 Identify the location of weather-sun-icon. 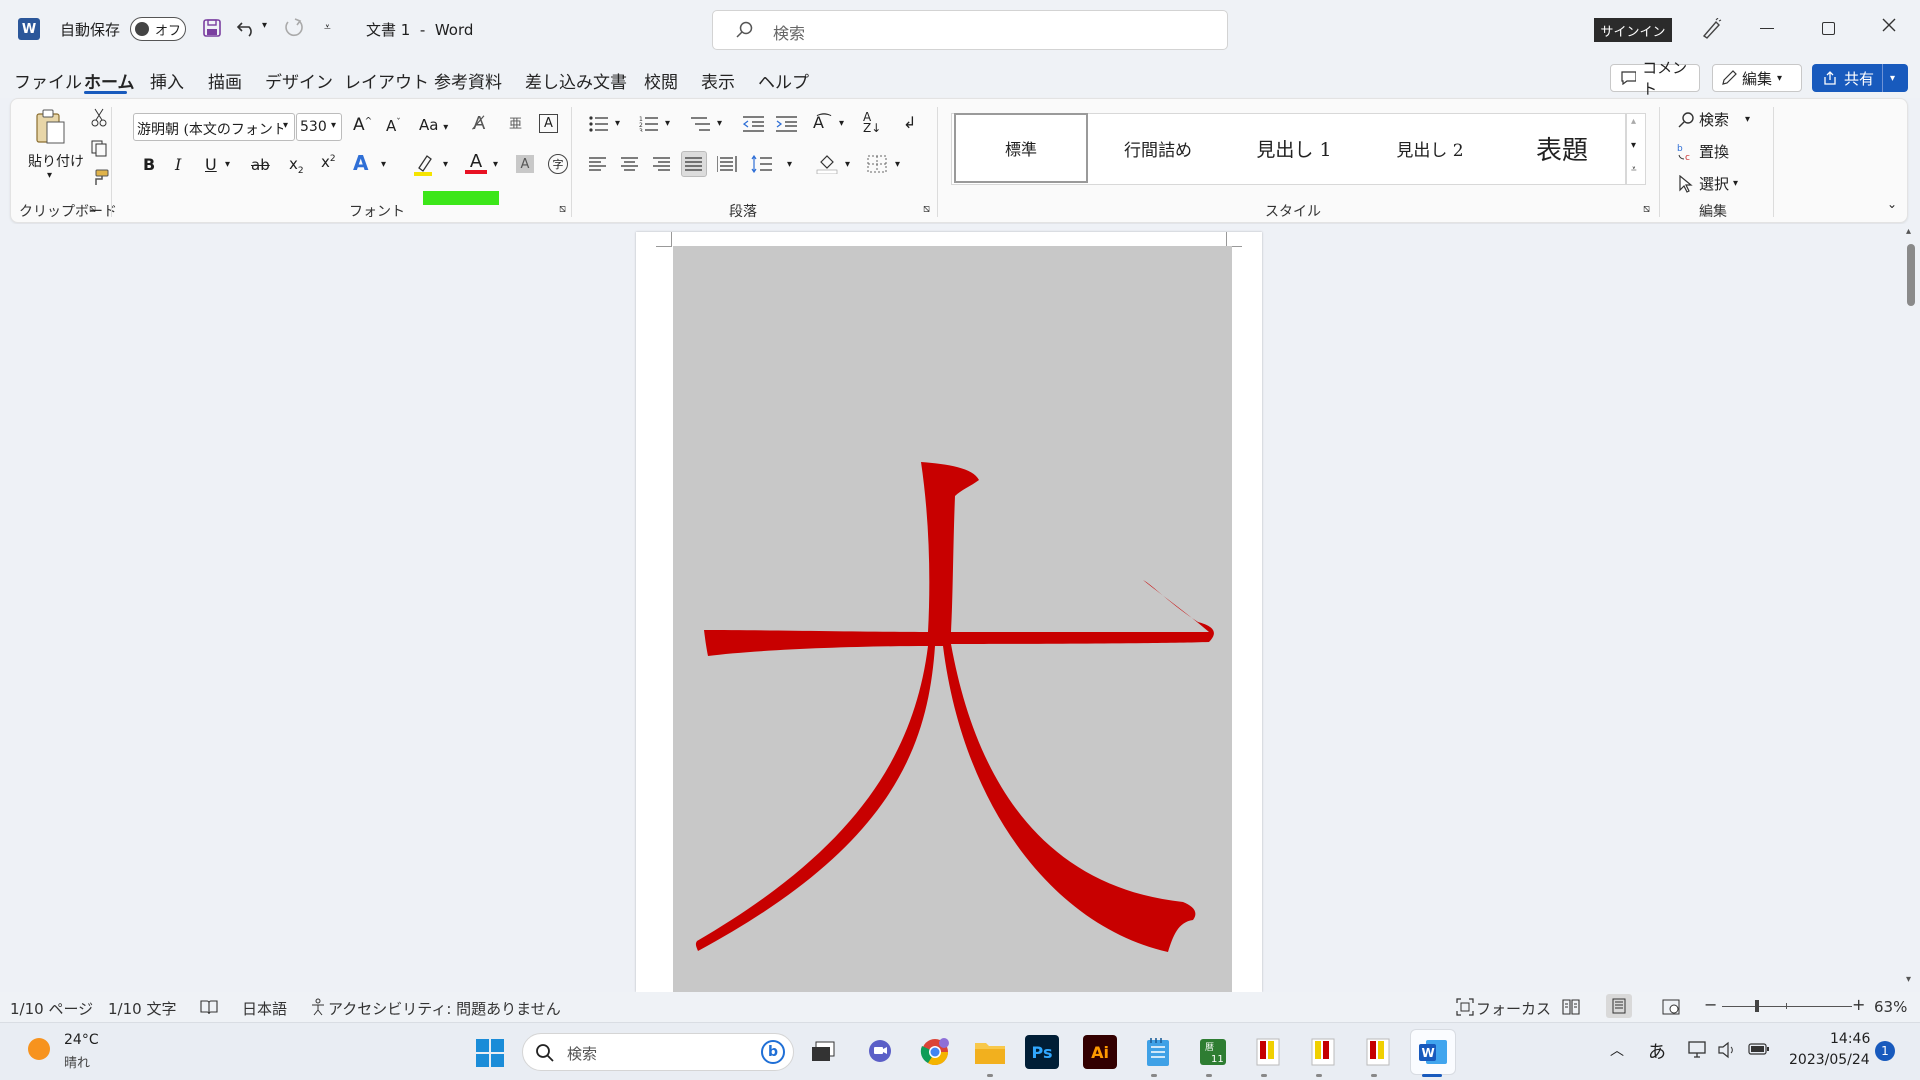
(39, 1049).